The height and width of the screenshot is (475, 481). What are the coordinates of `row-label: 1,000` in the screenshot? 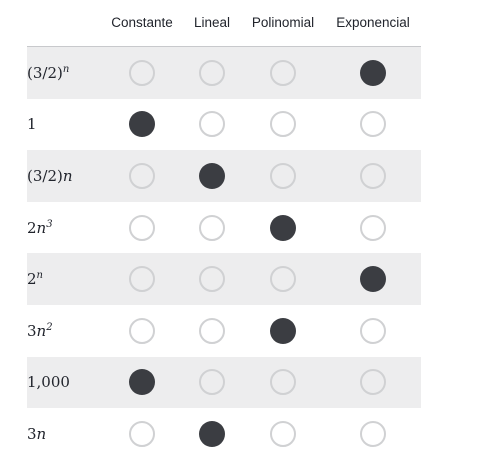 It's located at (48, 382).